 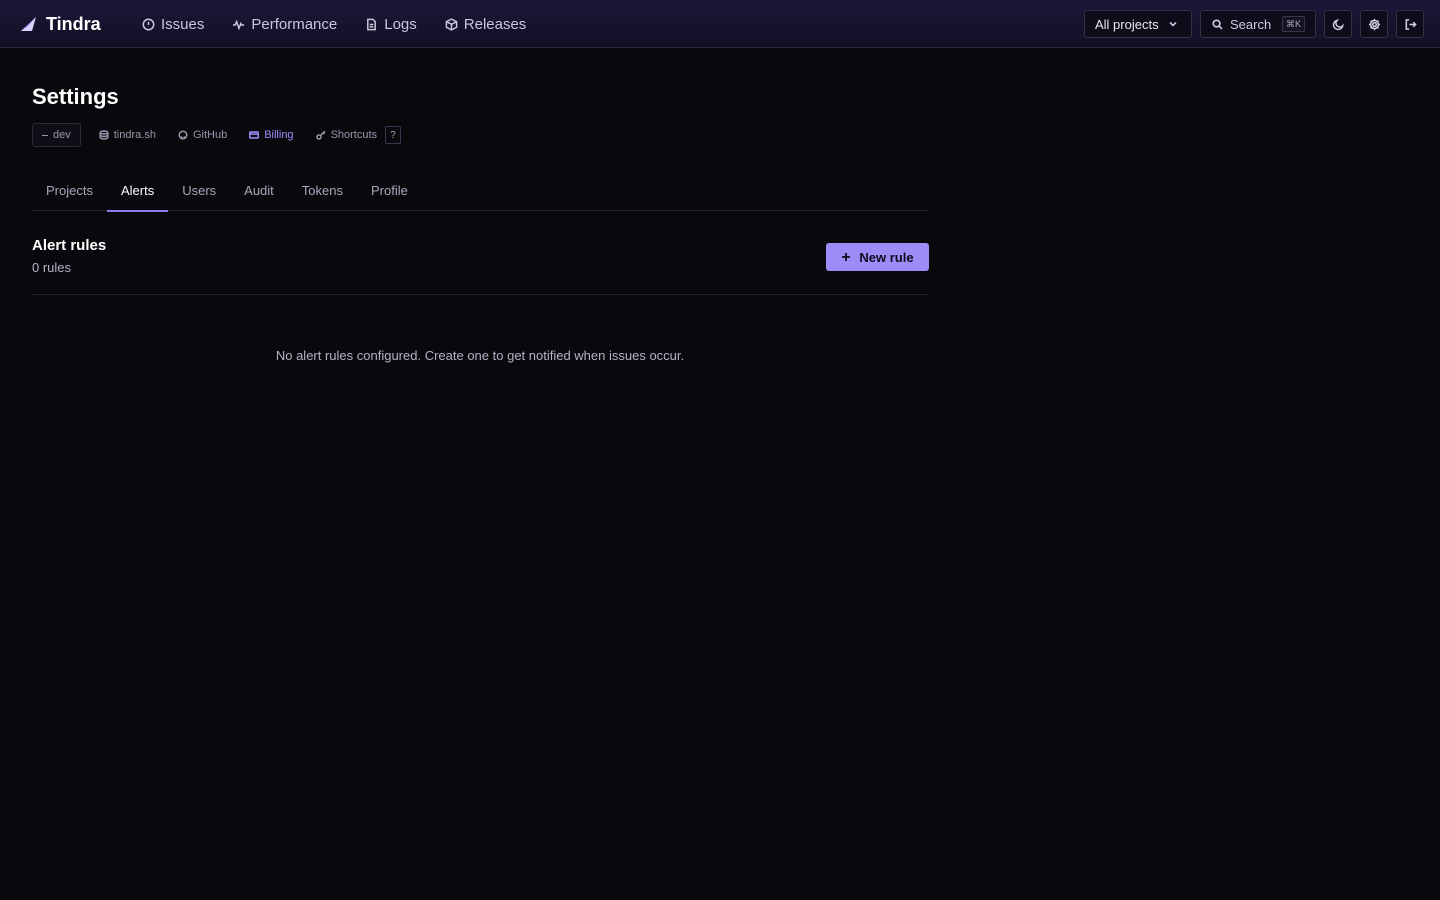 I want to click on activity-icon, so click(x=239, y=24).